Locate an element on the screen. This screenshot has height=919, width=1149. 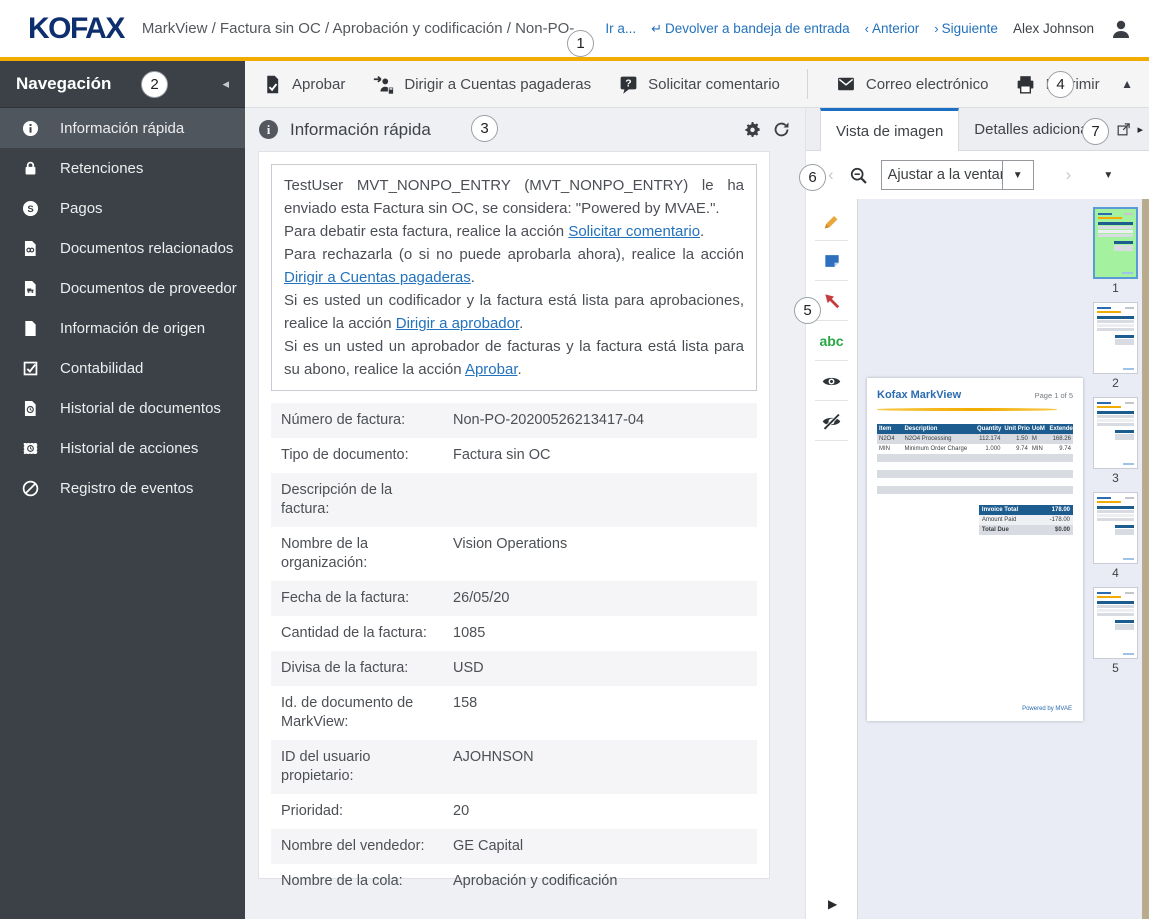
viewer-toolbar: ‹ Ajustar a la ventana ▼ › ▼ is located at coordinates (977, 175).